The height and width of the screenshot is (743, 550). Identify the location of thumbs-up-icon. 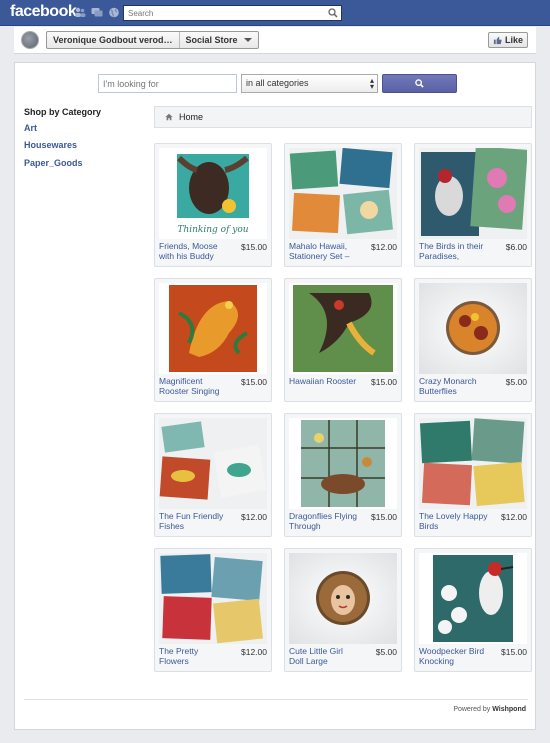
(497, 40).